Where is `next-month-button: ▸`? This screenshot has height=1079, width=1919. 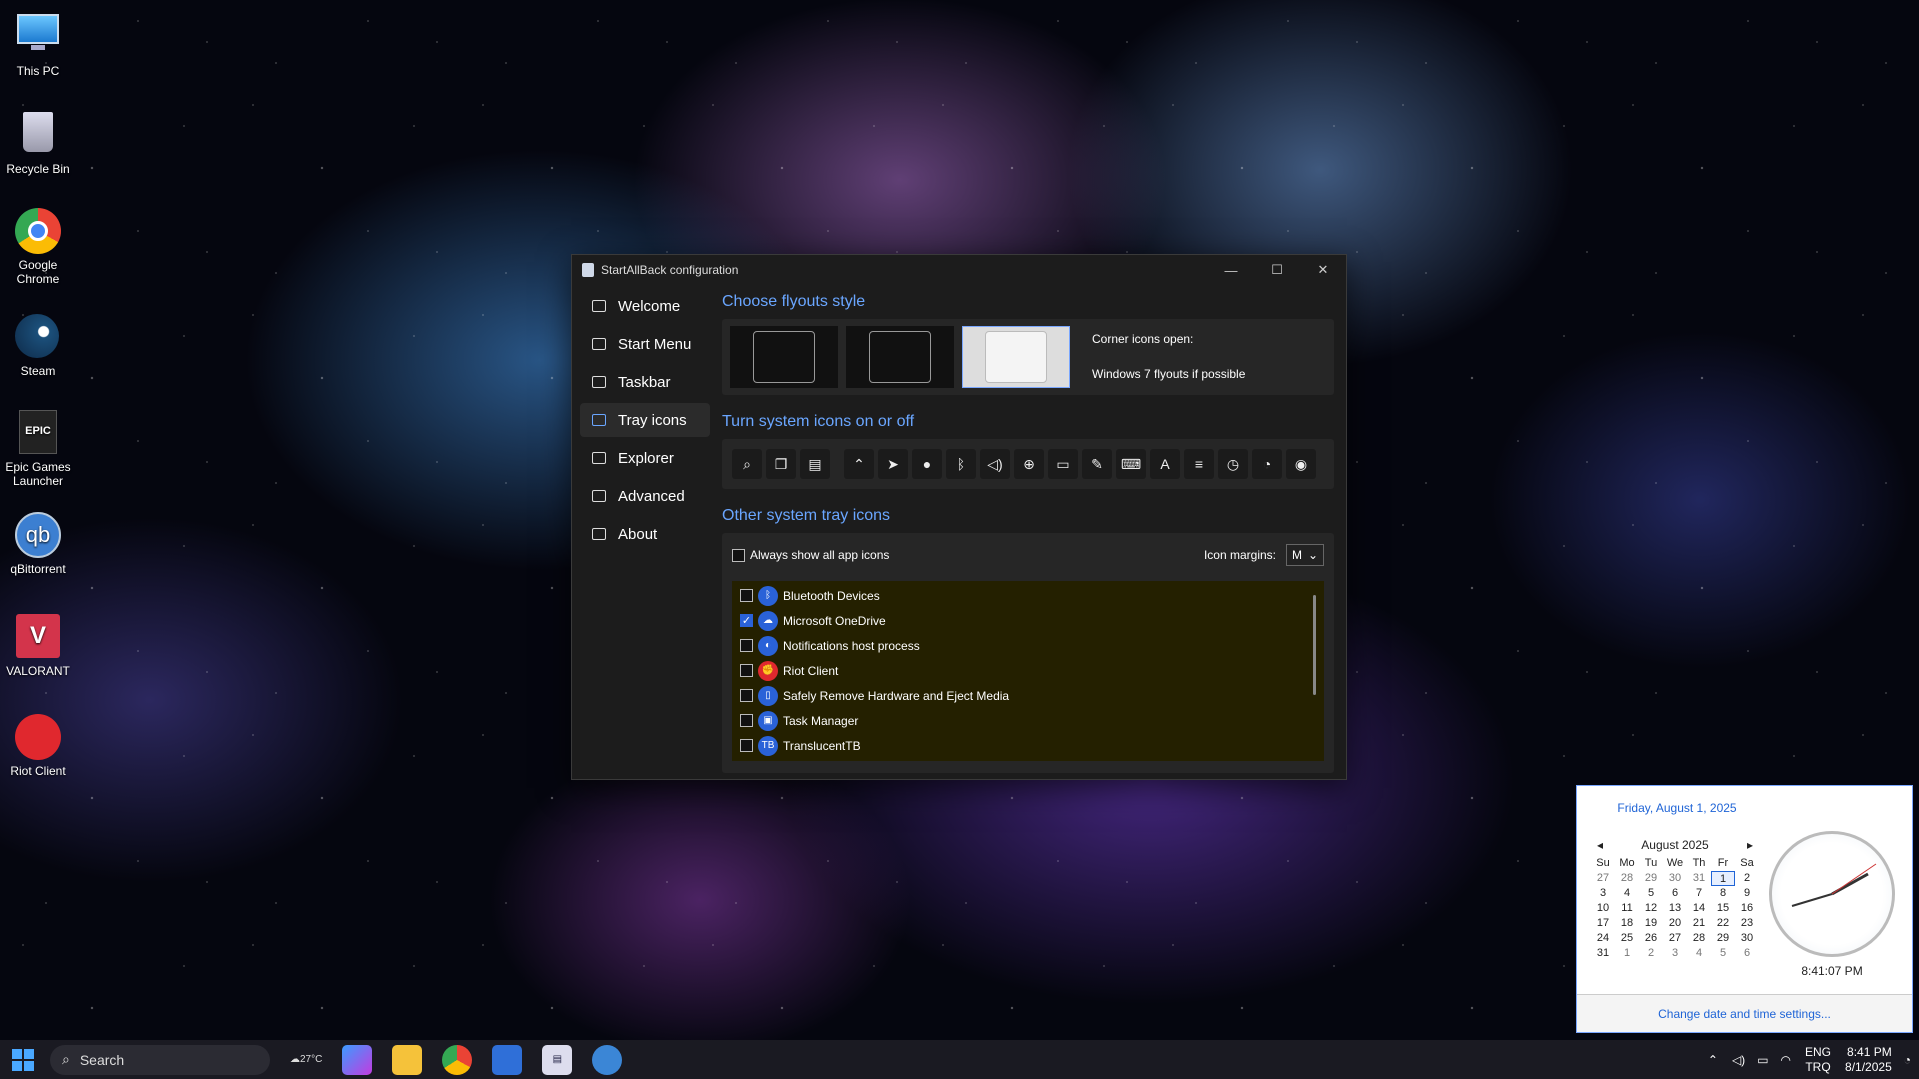
next-month-button: ▸ is located at coordinates (1750, 845).